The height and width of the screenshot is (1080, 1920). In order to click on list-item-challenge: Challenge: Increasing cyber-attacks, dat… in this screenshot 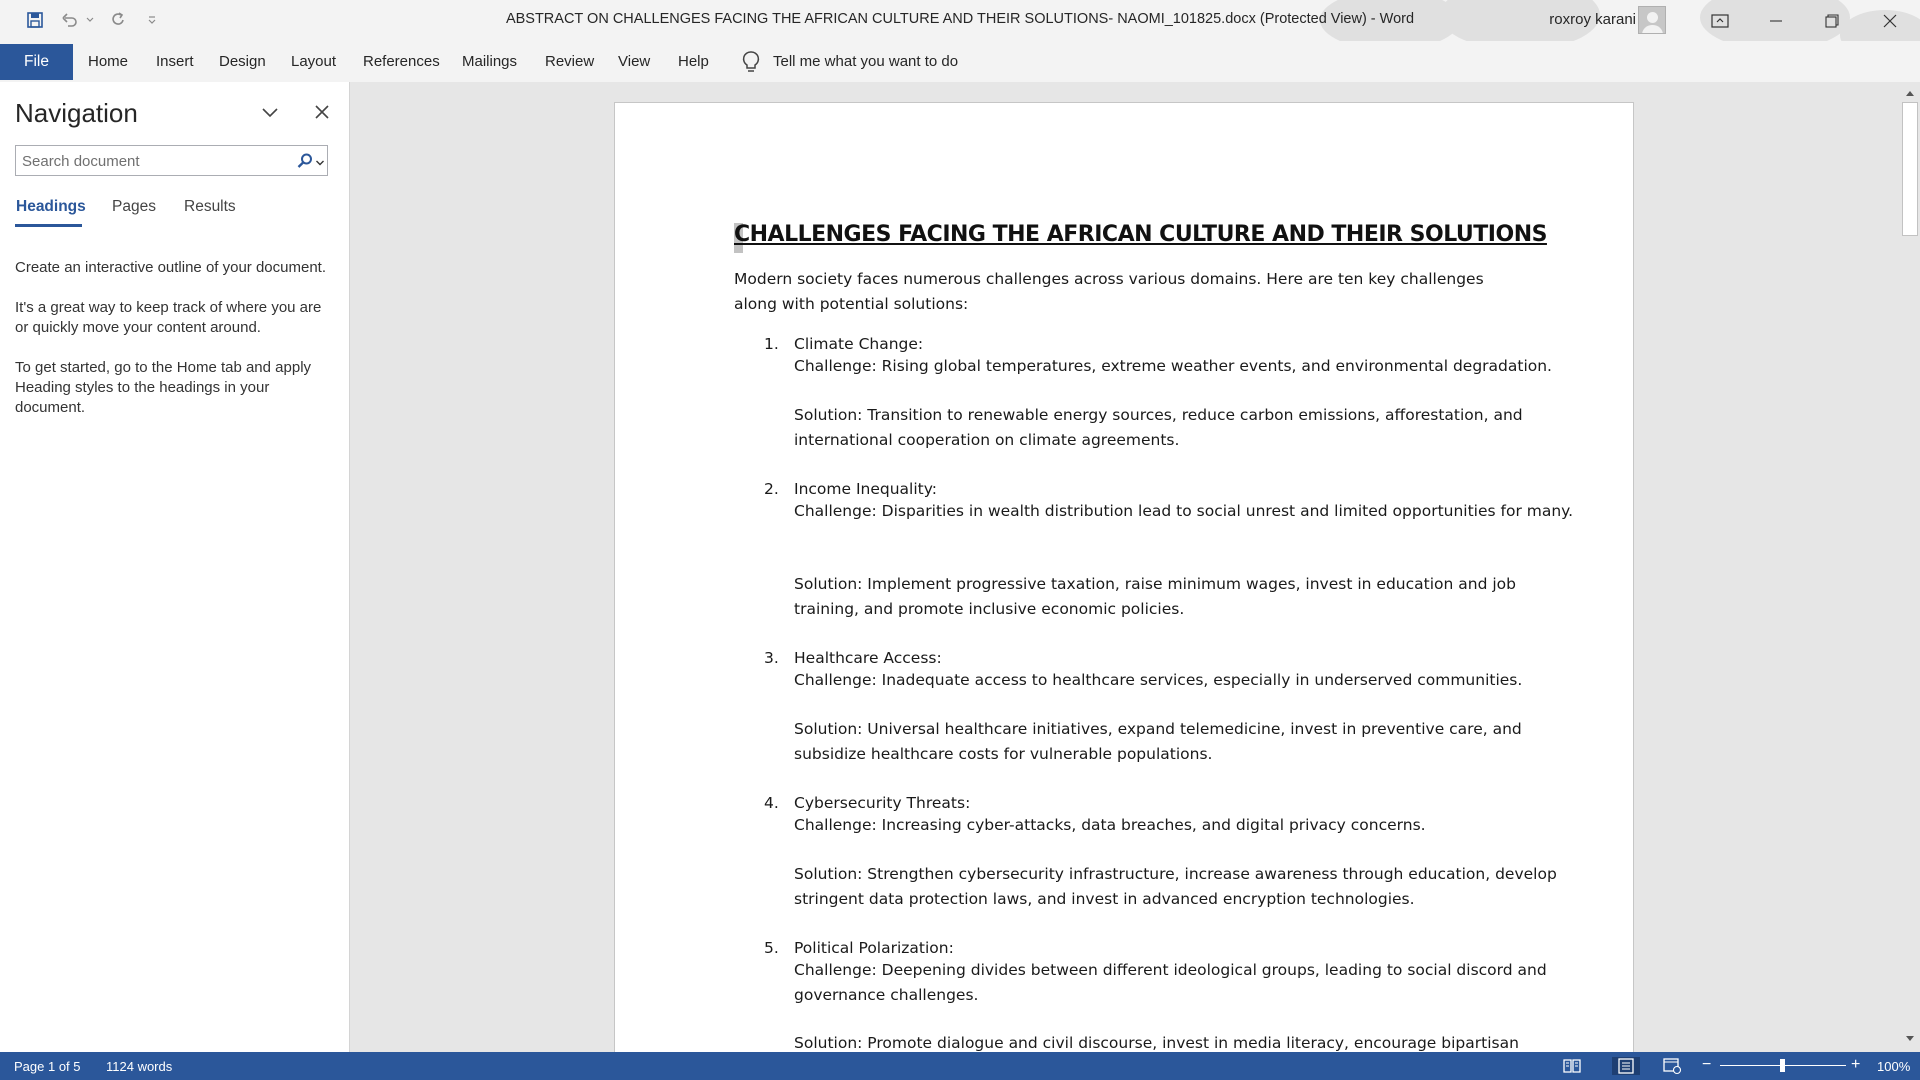, I will do `click(1110, 825)`.